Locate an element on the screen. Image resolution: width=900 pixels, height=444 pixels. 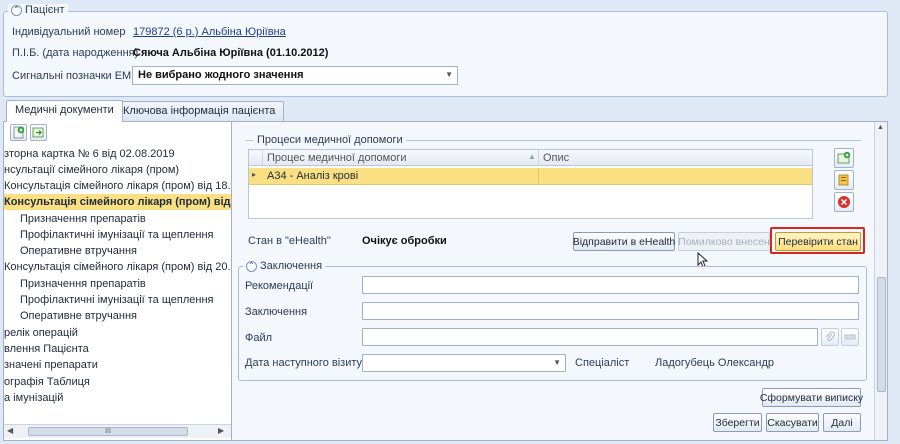
processes-section-title: Процеси медичної допомоги is located at coordinates (330, 140).